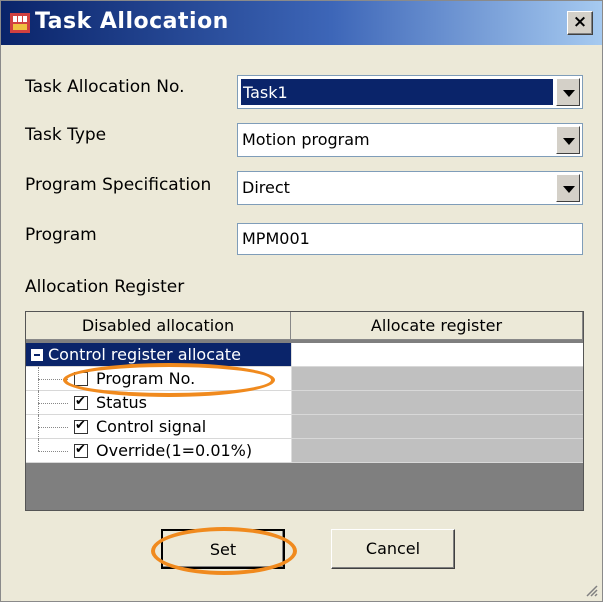 The height and width of the screenshot is (602, 603). Describe the element at coordinates (61, 235) in the screenshot. I see `program-label: Program` at that location.